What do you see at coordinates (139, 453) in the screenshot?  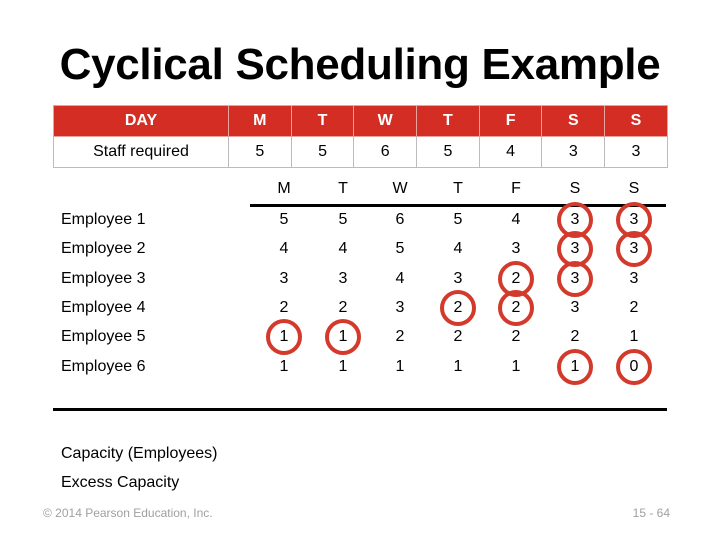 I see `capacity-label: Capacity (Employees)` at bounding box center [139, 453].